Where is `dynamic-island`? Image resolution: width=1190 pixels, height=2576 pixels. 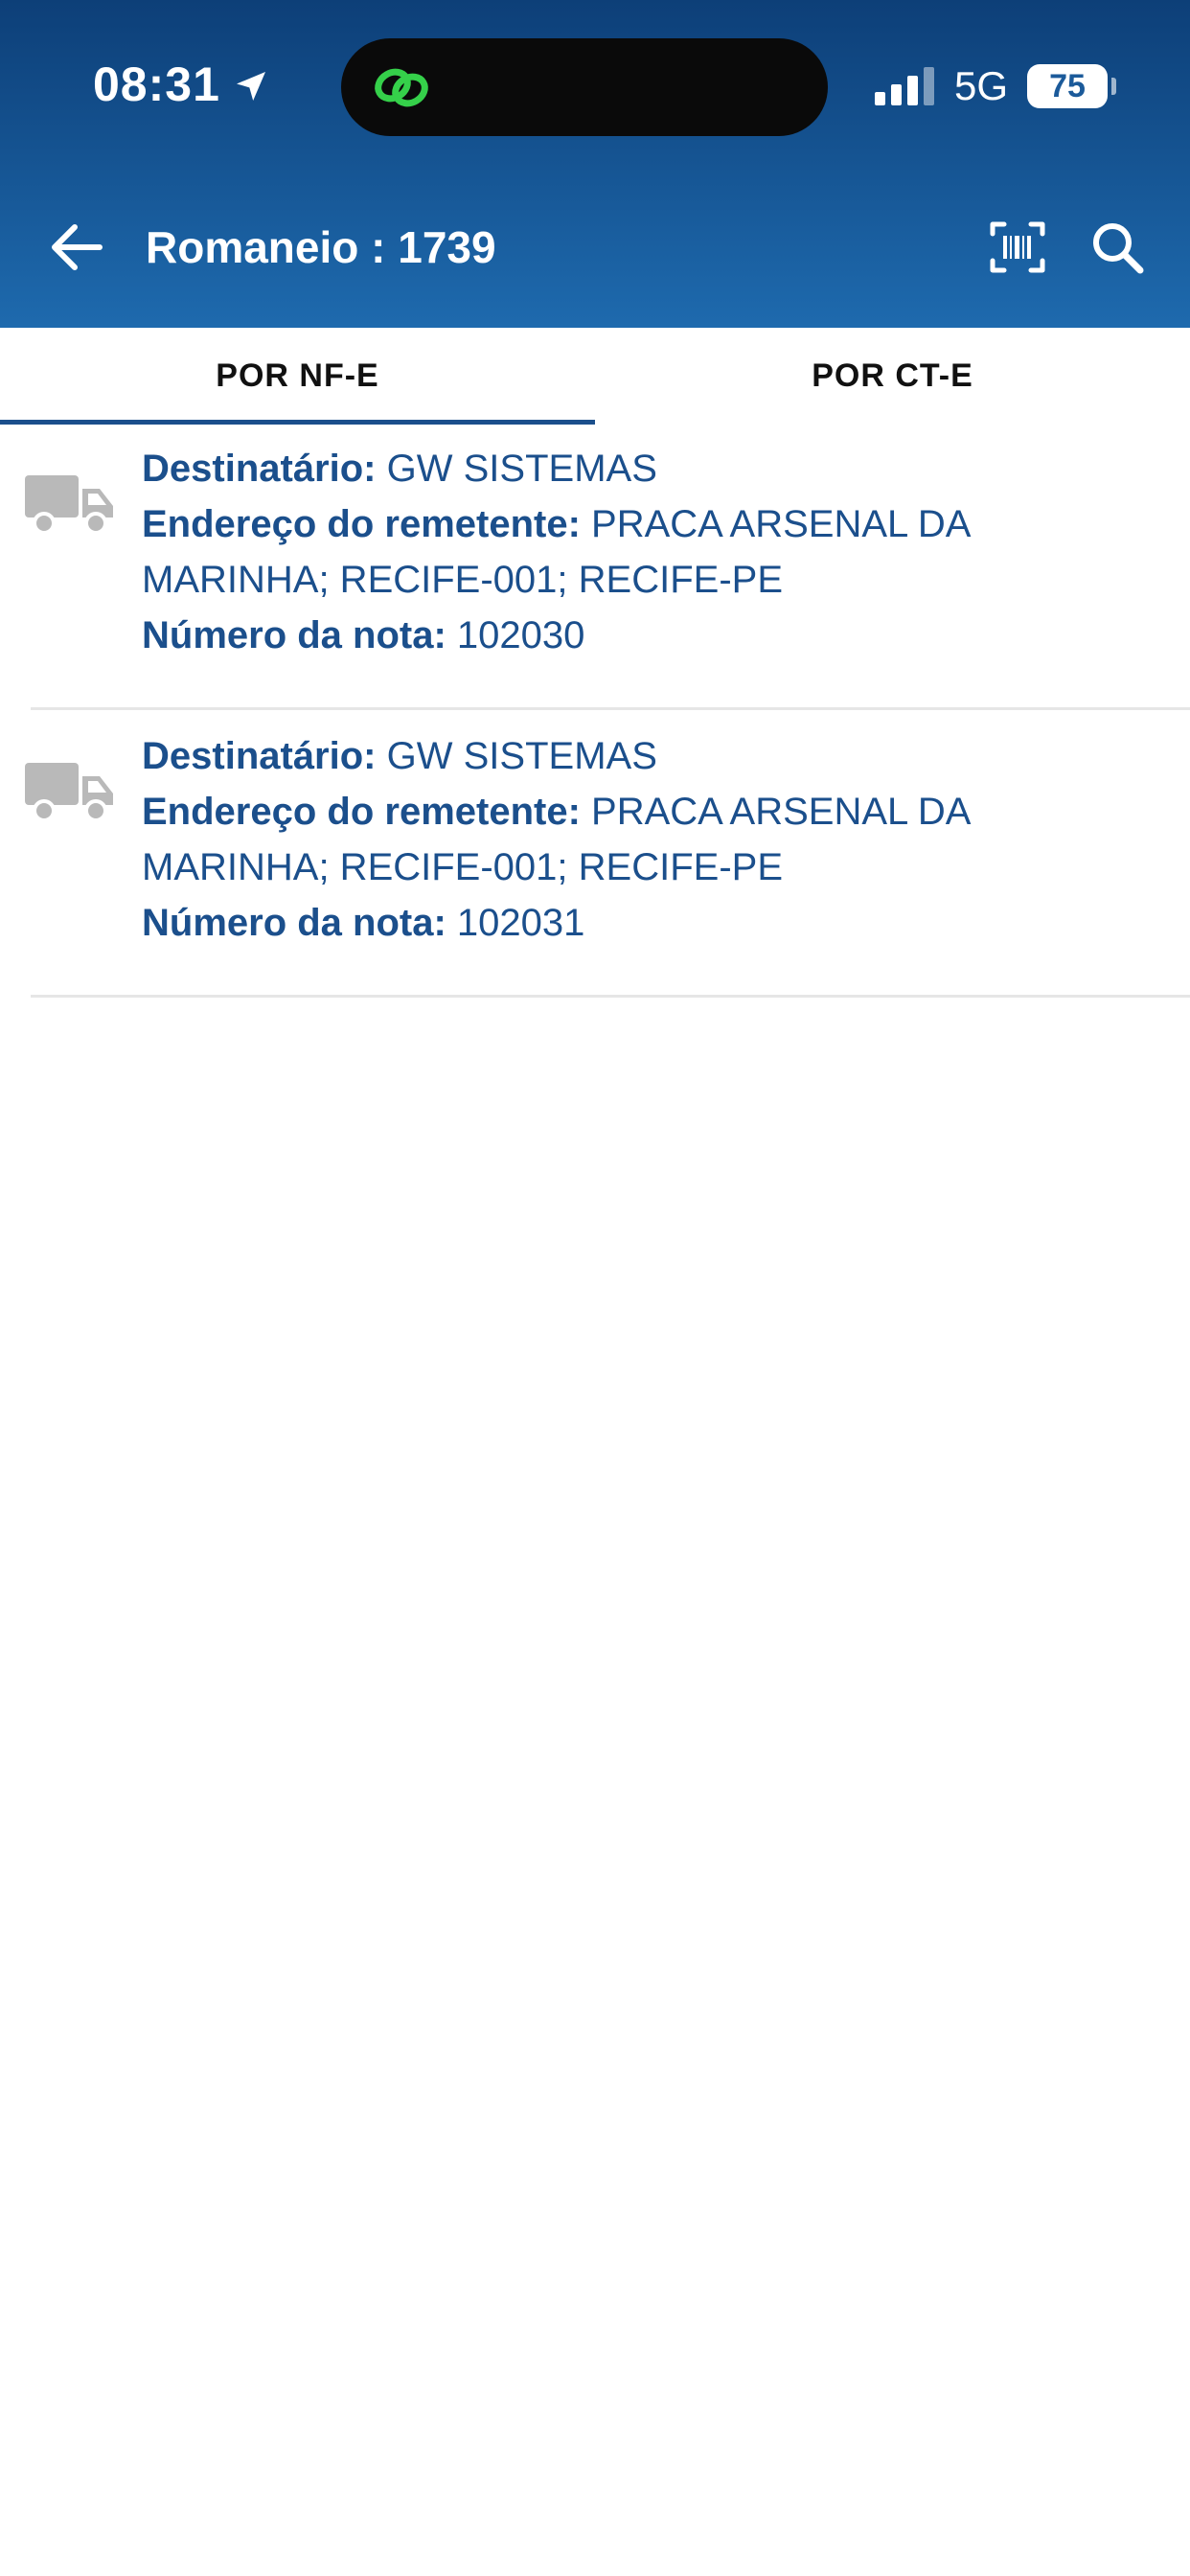
dynamic-island is located at coordinates (585, 87).